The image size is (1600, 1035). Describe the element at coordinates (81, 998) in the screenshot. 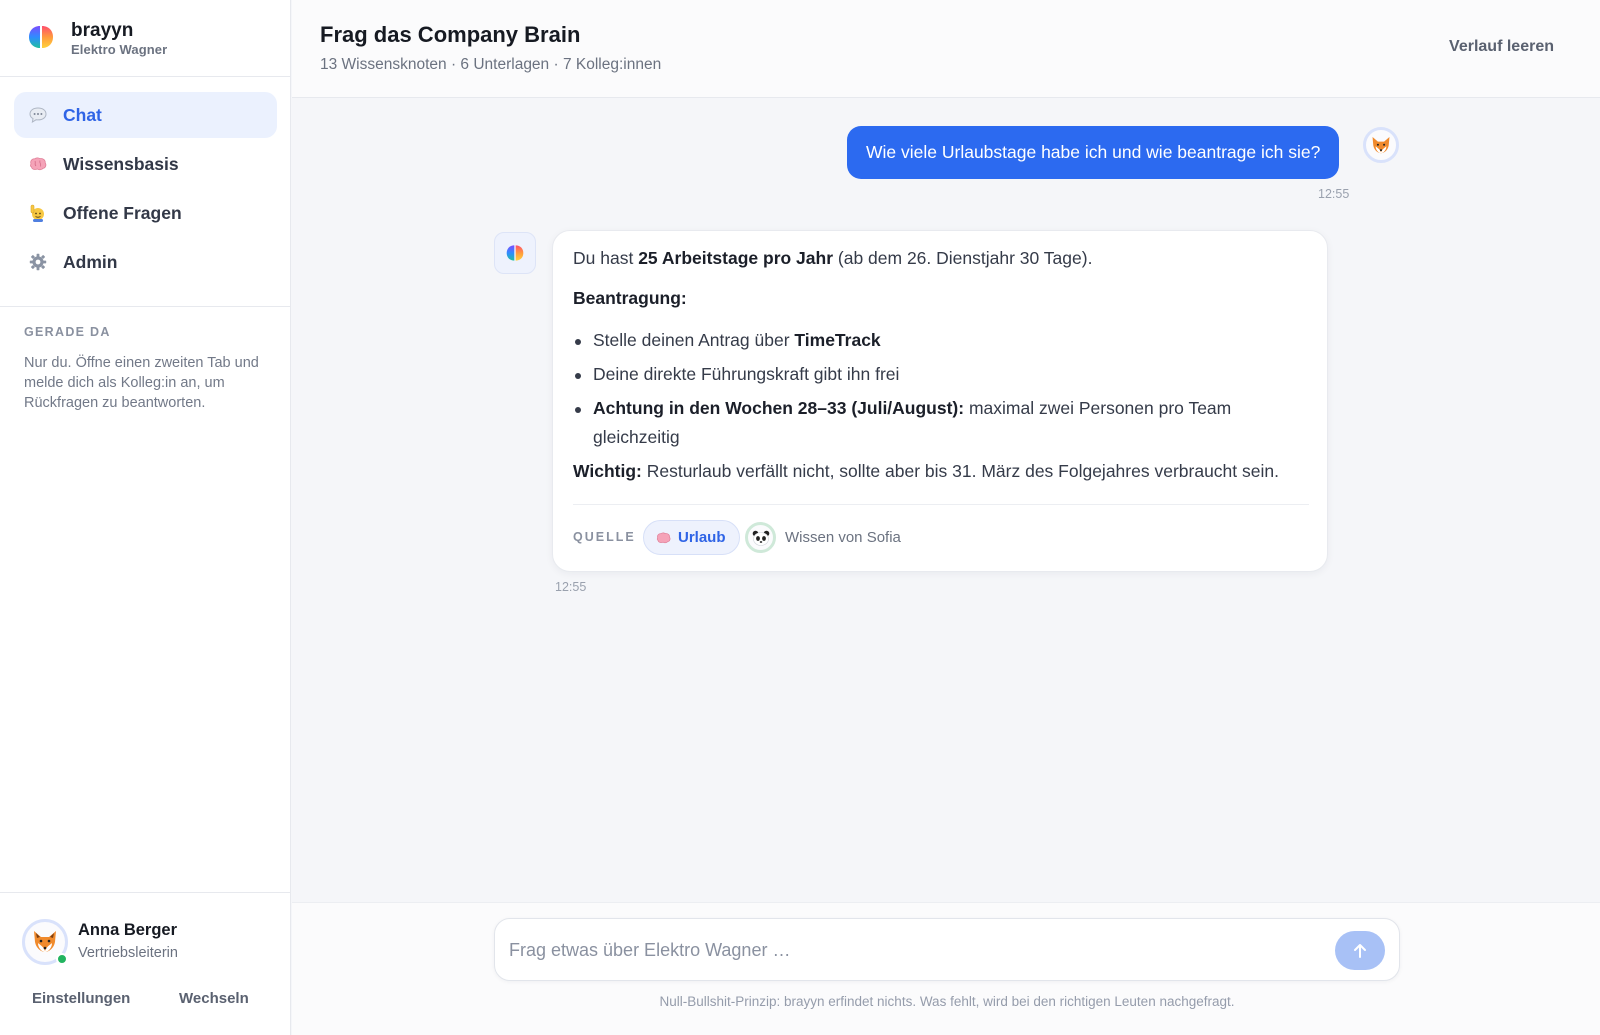

I see `settings-button: Einstellungen` at that location.